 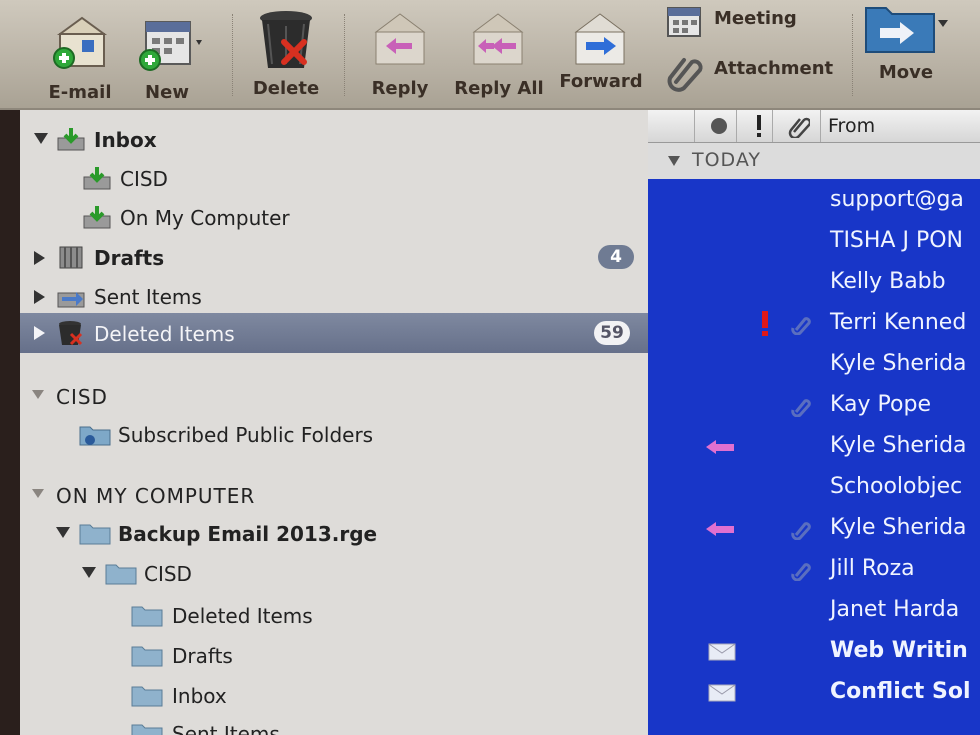 What do you see at coordinates (205, 218) in the screenshot?
I see `sidebar-item-label: On My Computer` at bounding box center [205, 218].